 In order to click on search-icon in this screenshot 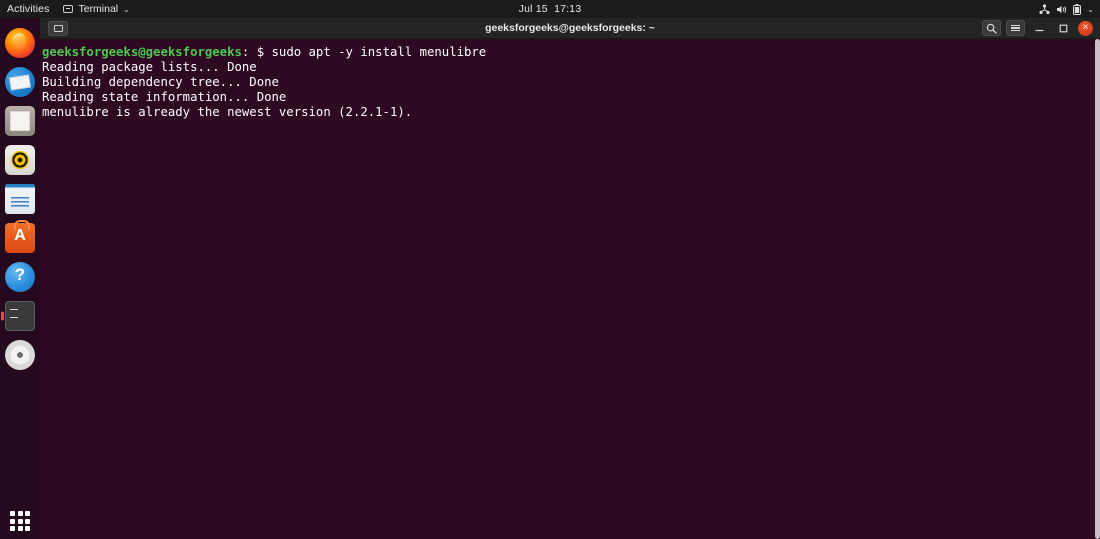, I will do `click(991, 28)`.